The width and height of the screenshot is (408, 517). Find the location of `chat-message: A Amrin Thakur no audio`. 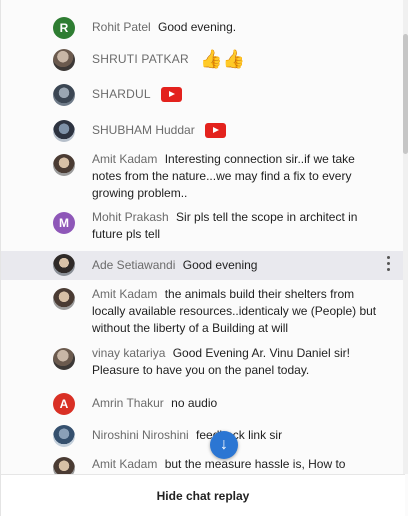

chat-message: A Amrin Thakur no audio is located at coordinates (202, 404).